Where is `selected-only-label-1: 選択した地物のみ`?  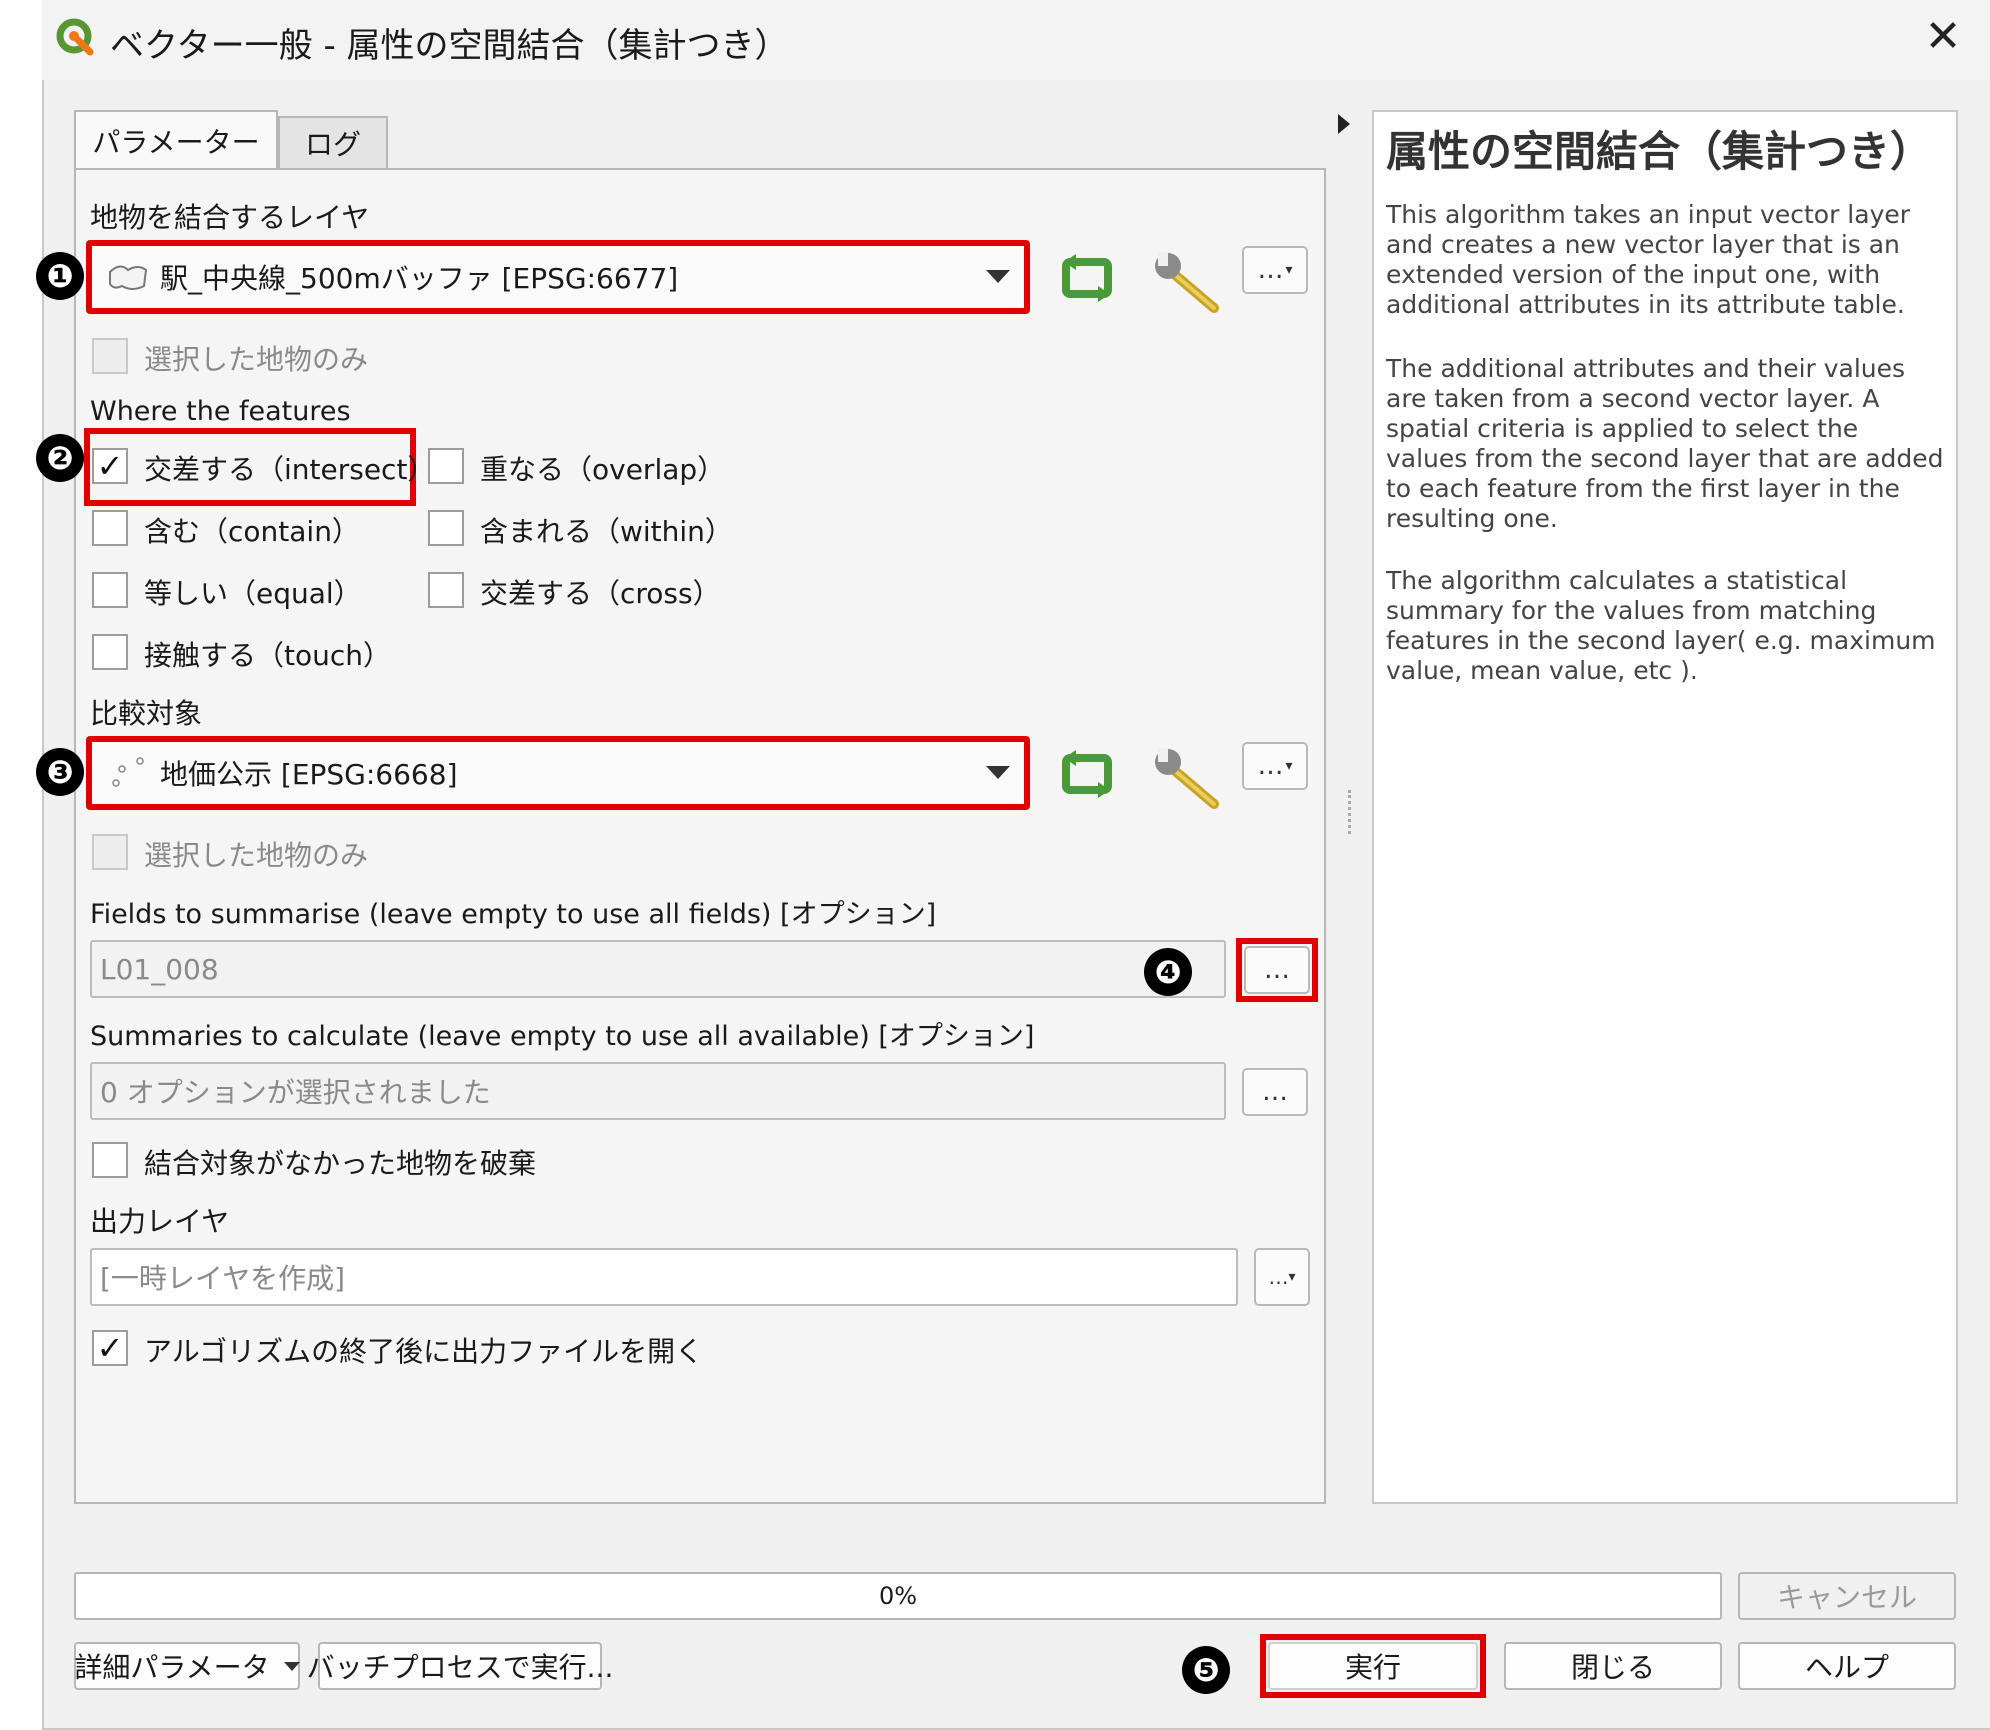 selected-only-label-1: 選択した地物のみ is located at coordinates (256, 359).